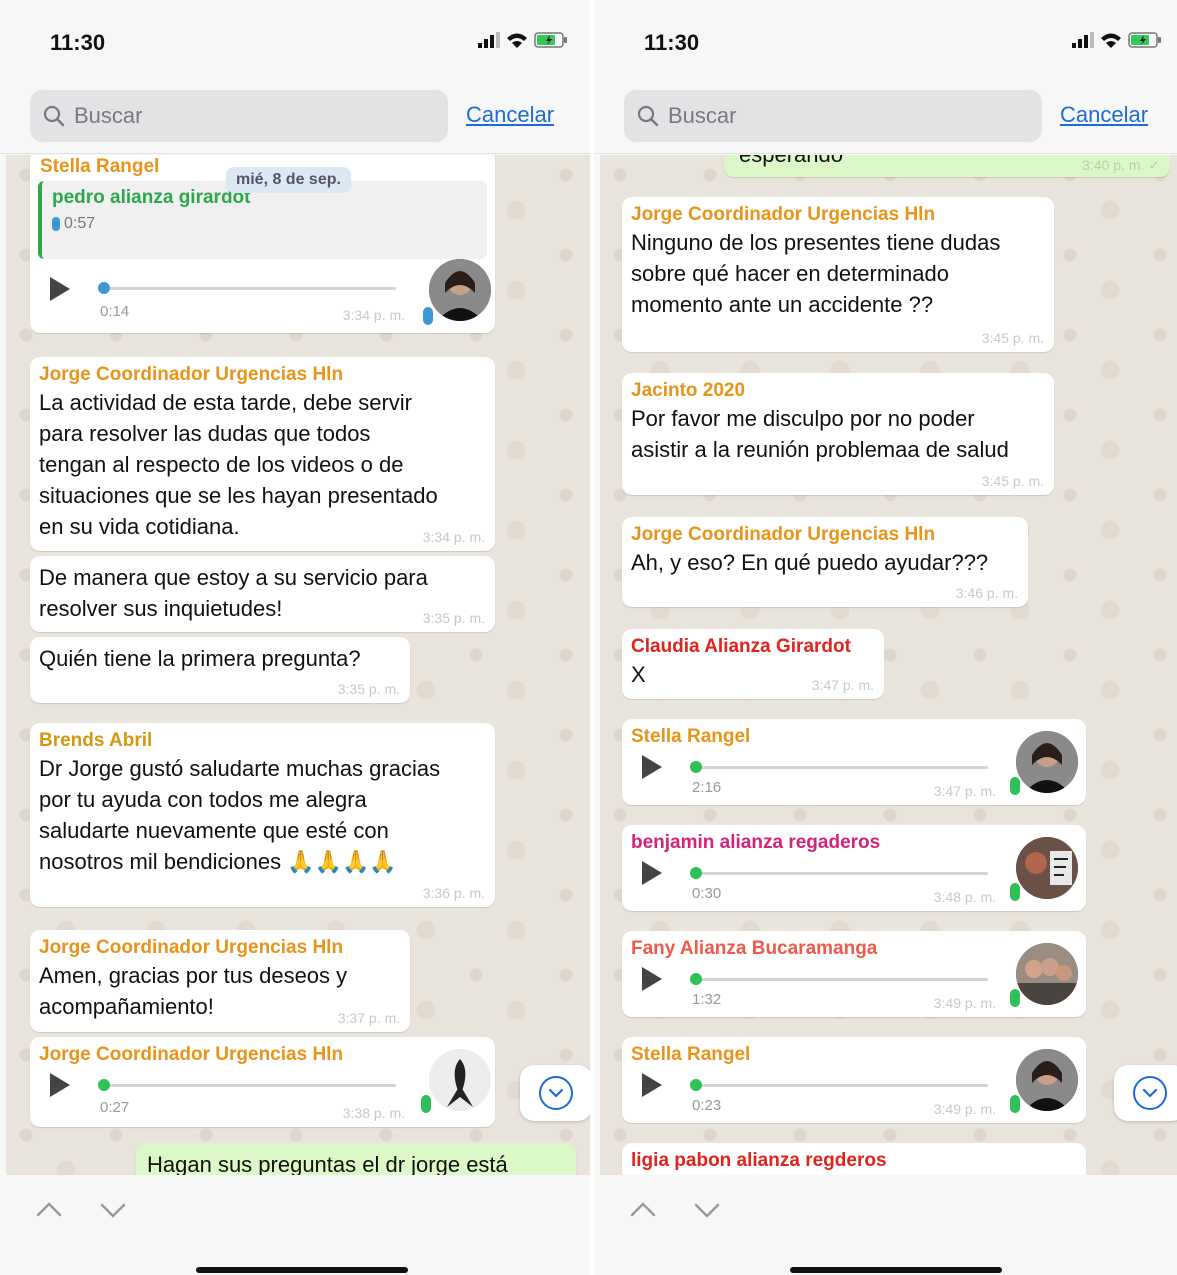 This screenshot has width=1177, height=1275. I want to click on message-time: 3:47 p. m., so click(842, 685).